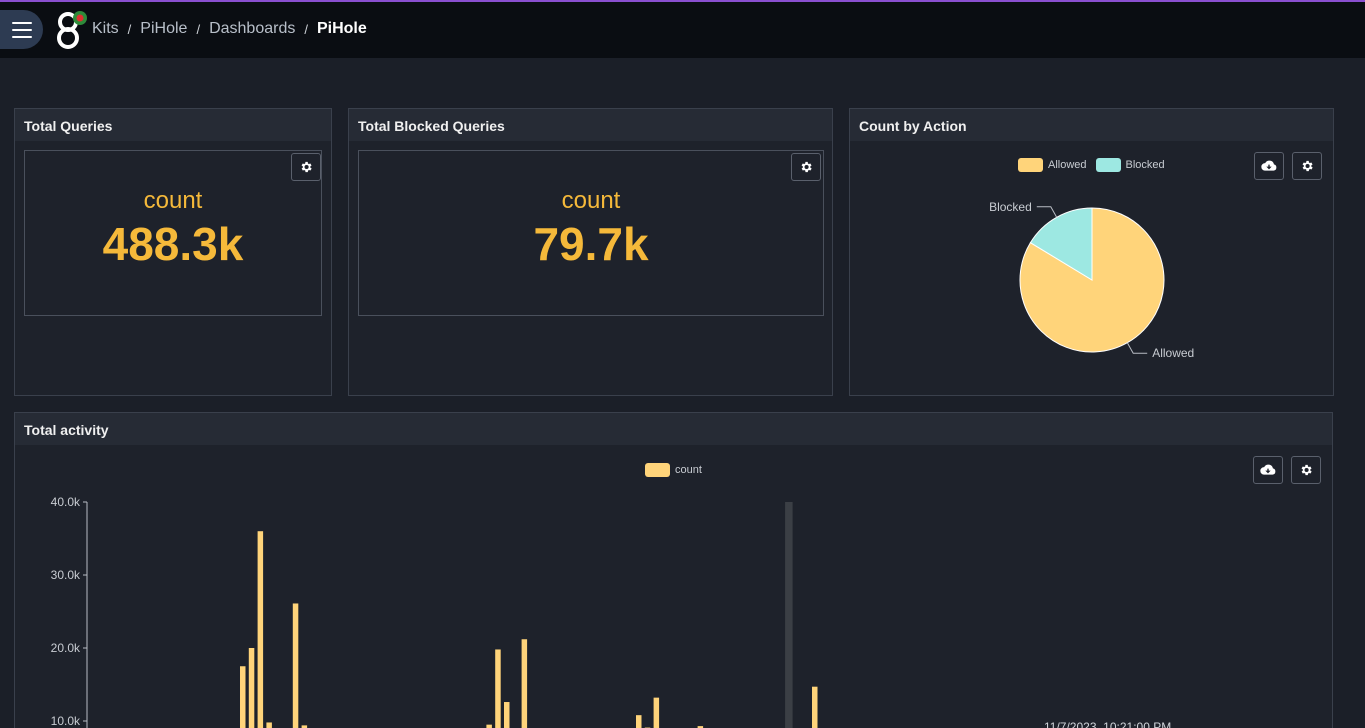 This screenshot has width=1365, height=728. Describe the element at coordinates (682, 30) in the screenshot. I see `top-bar: Kits / PiHole / Dashboards / PiHole` at that location.